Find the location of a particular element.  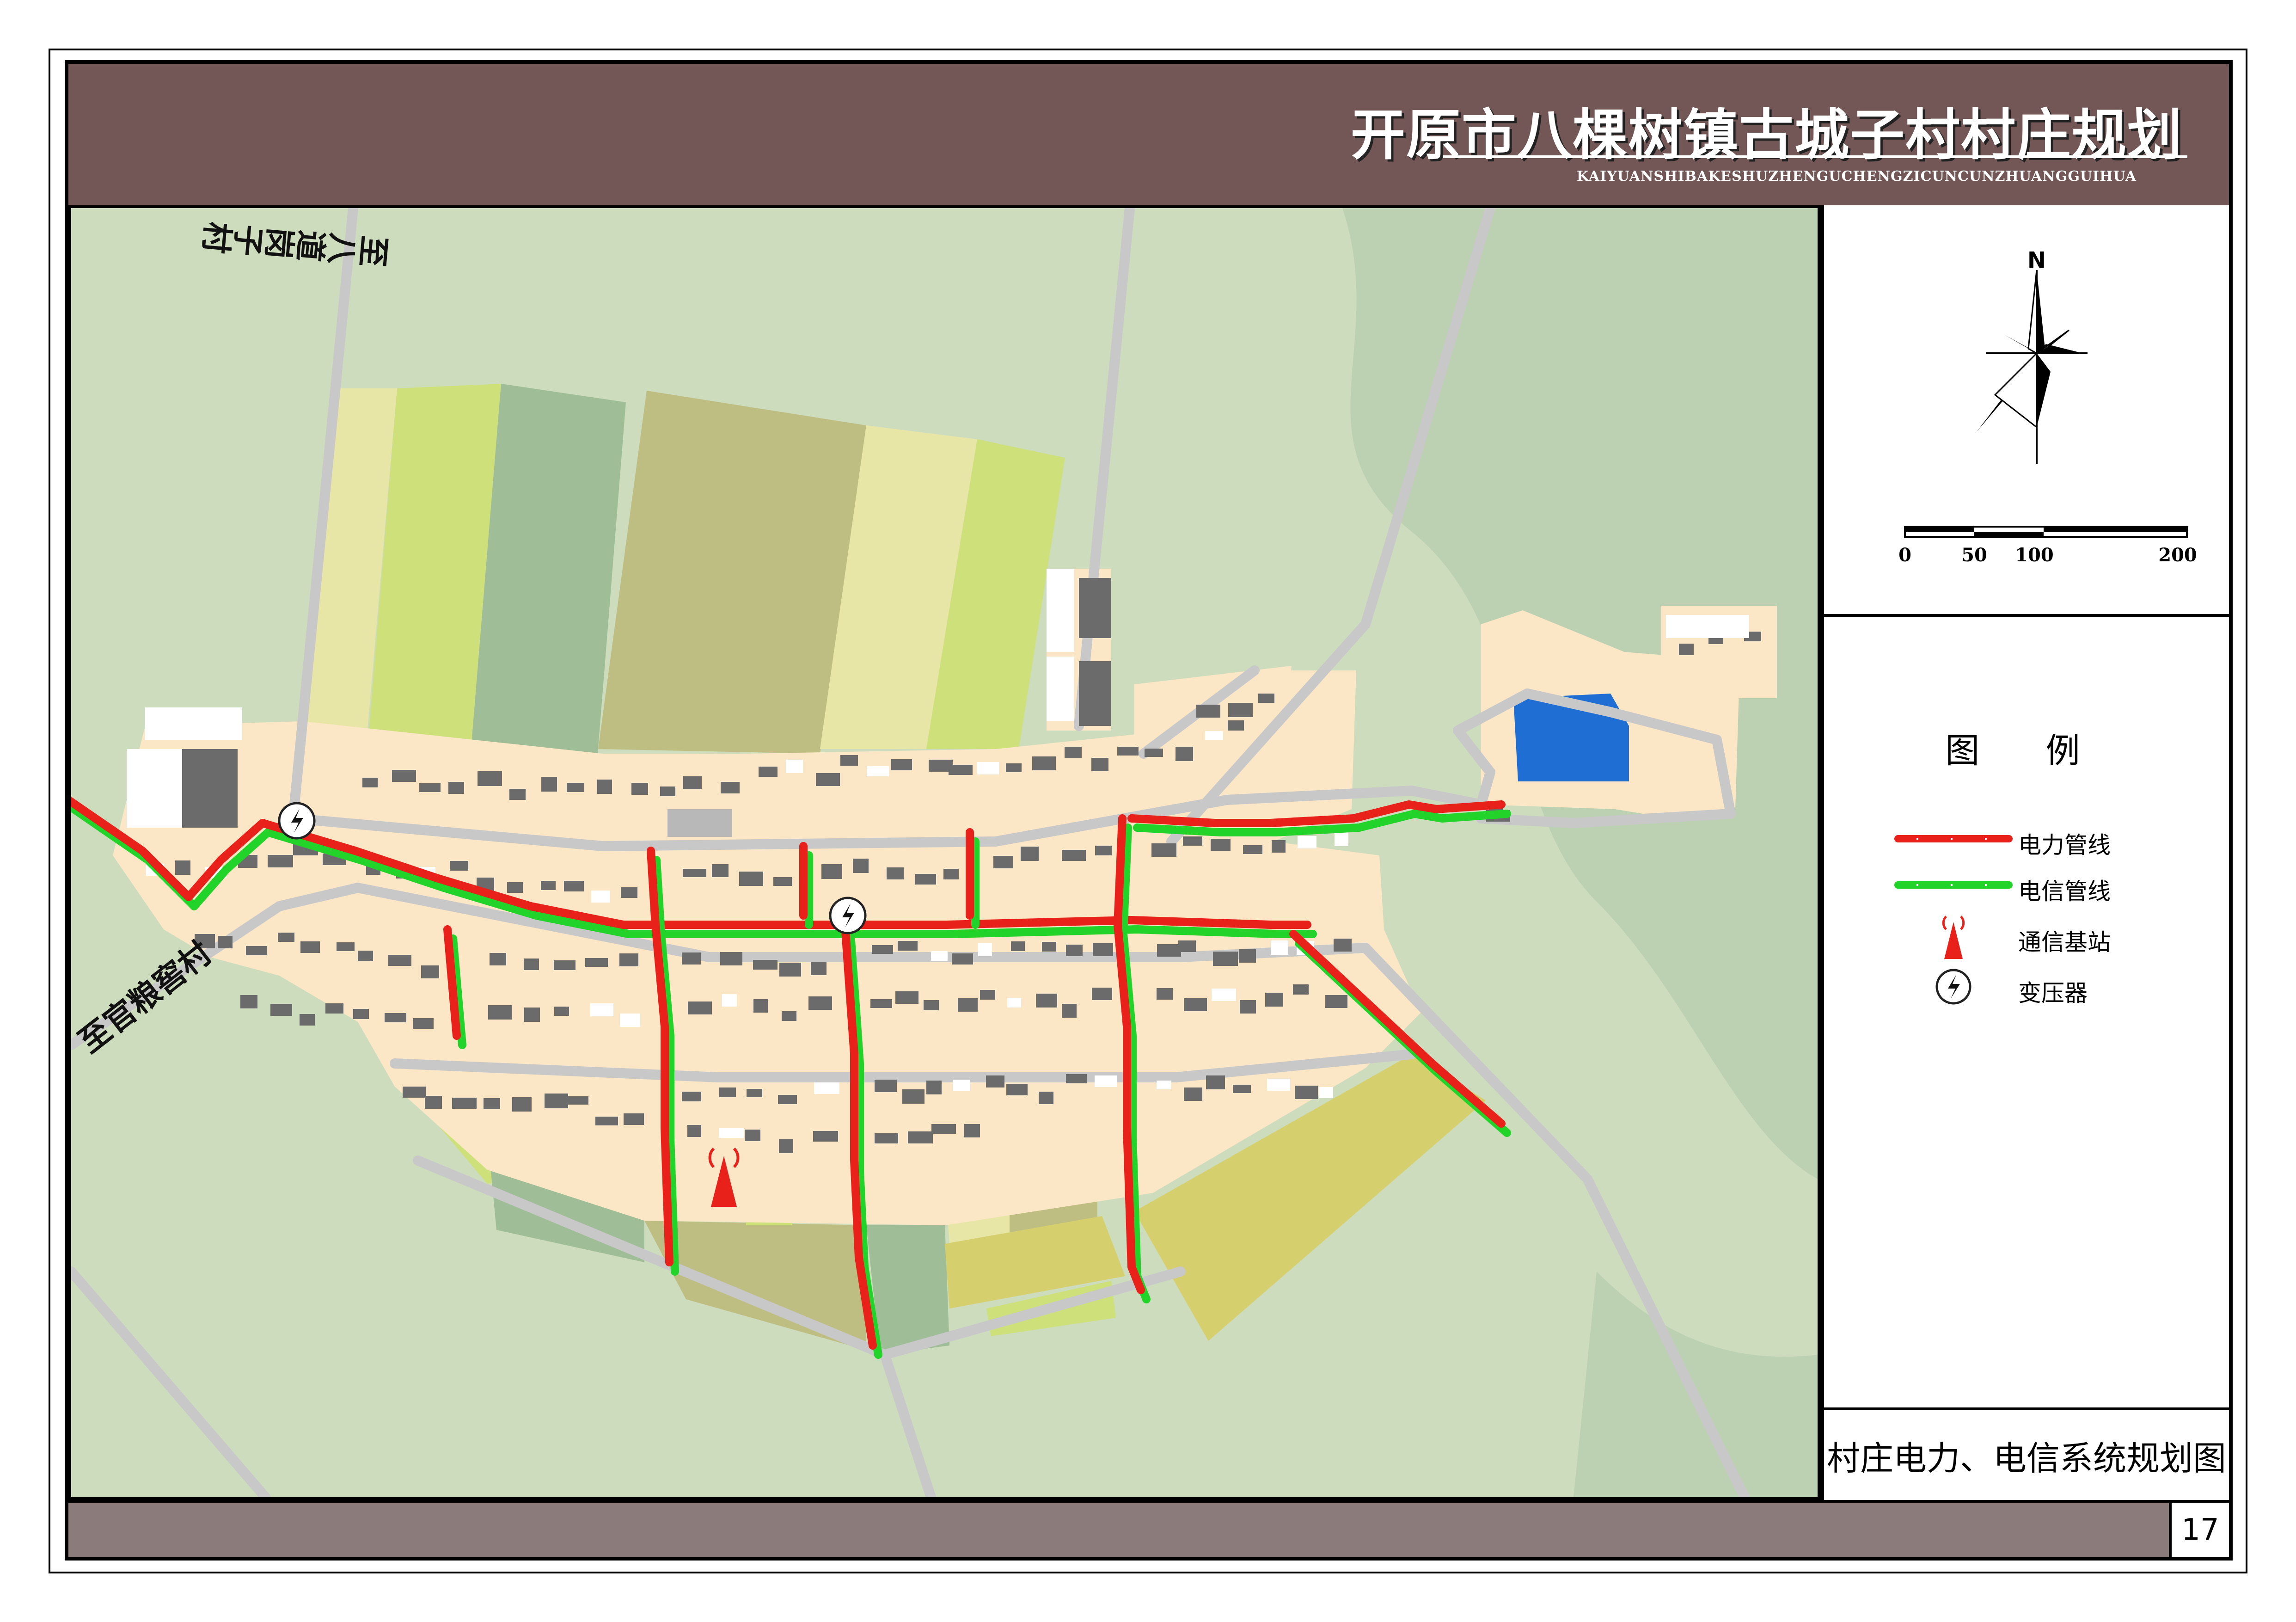

transformer-icon is located at coordinates (848, 915).